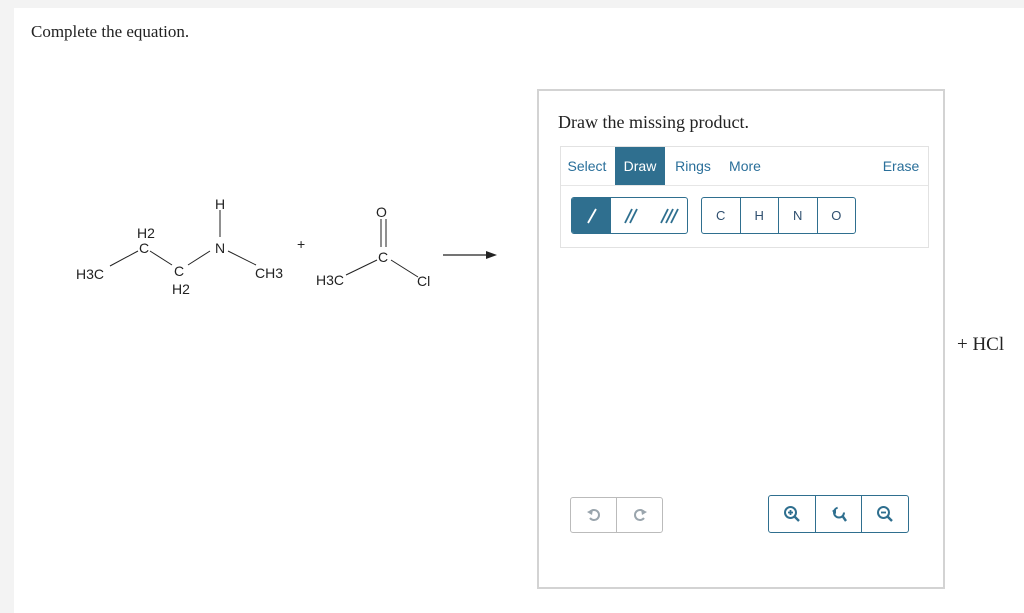 The height and width of the screenshot is (613, 1024). I want to click on r1-ch2-bottom-h: H2, so click(181, 289).